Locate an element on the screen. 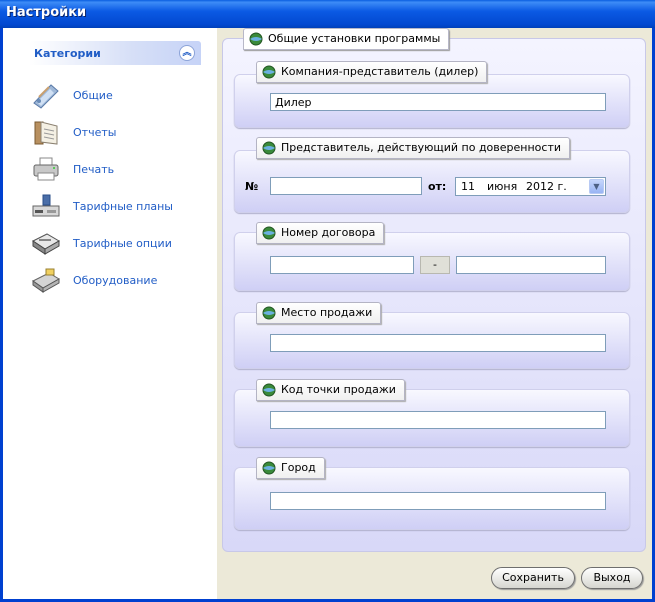  date-day: 11 is located at coordinates (468, 186).